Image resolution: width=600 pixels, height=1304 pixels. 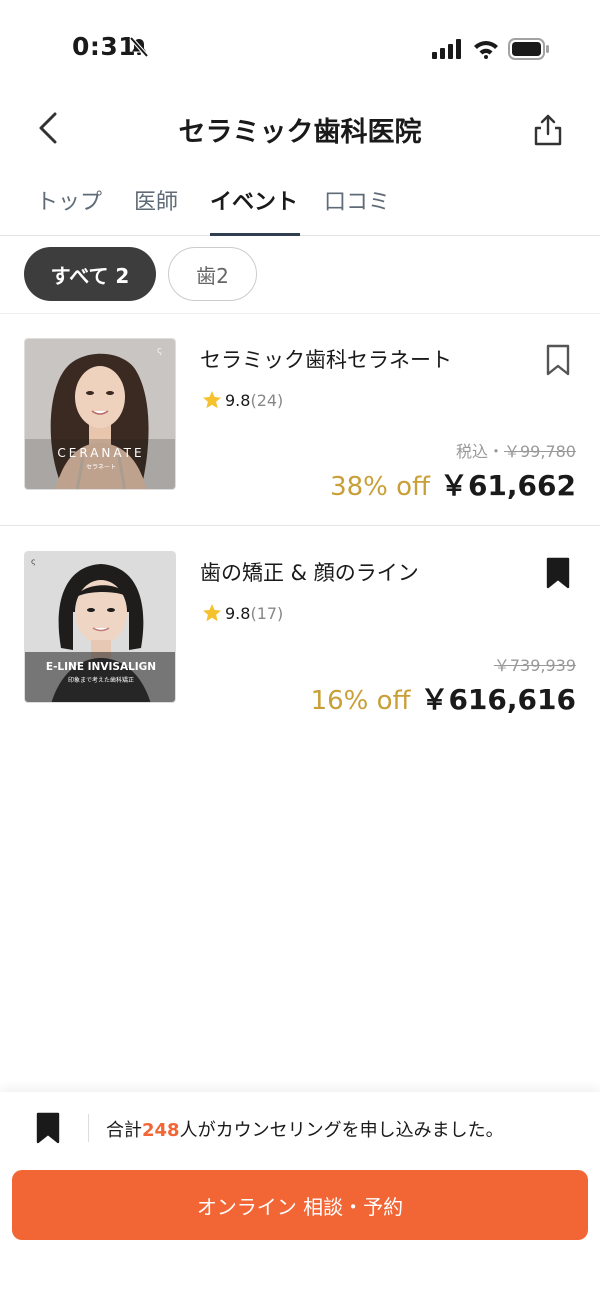 I want to click on active-tab-indicator, so click(x=255, y=234).